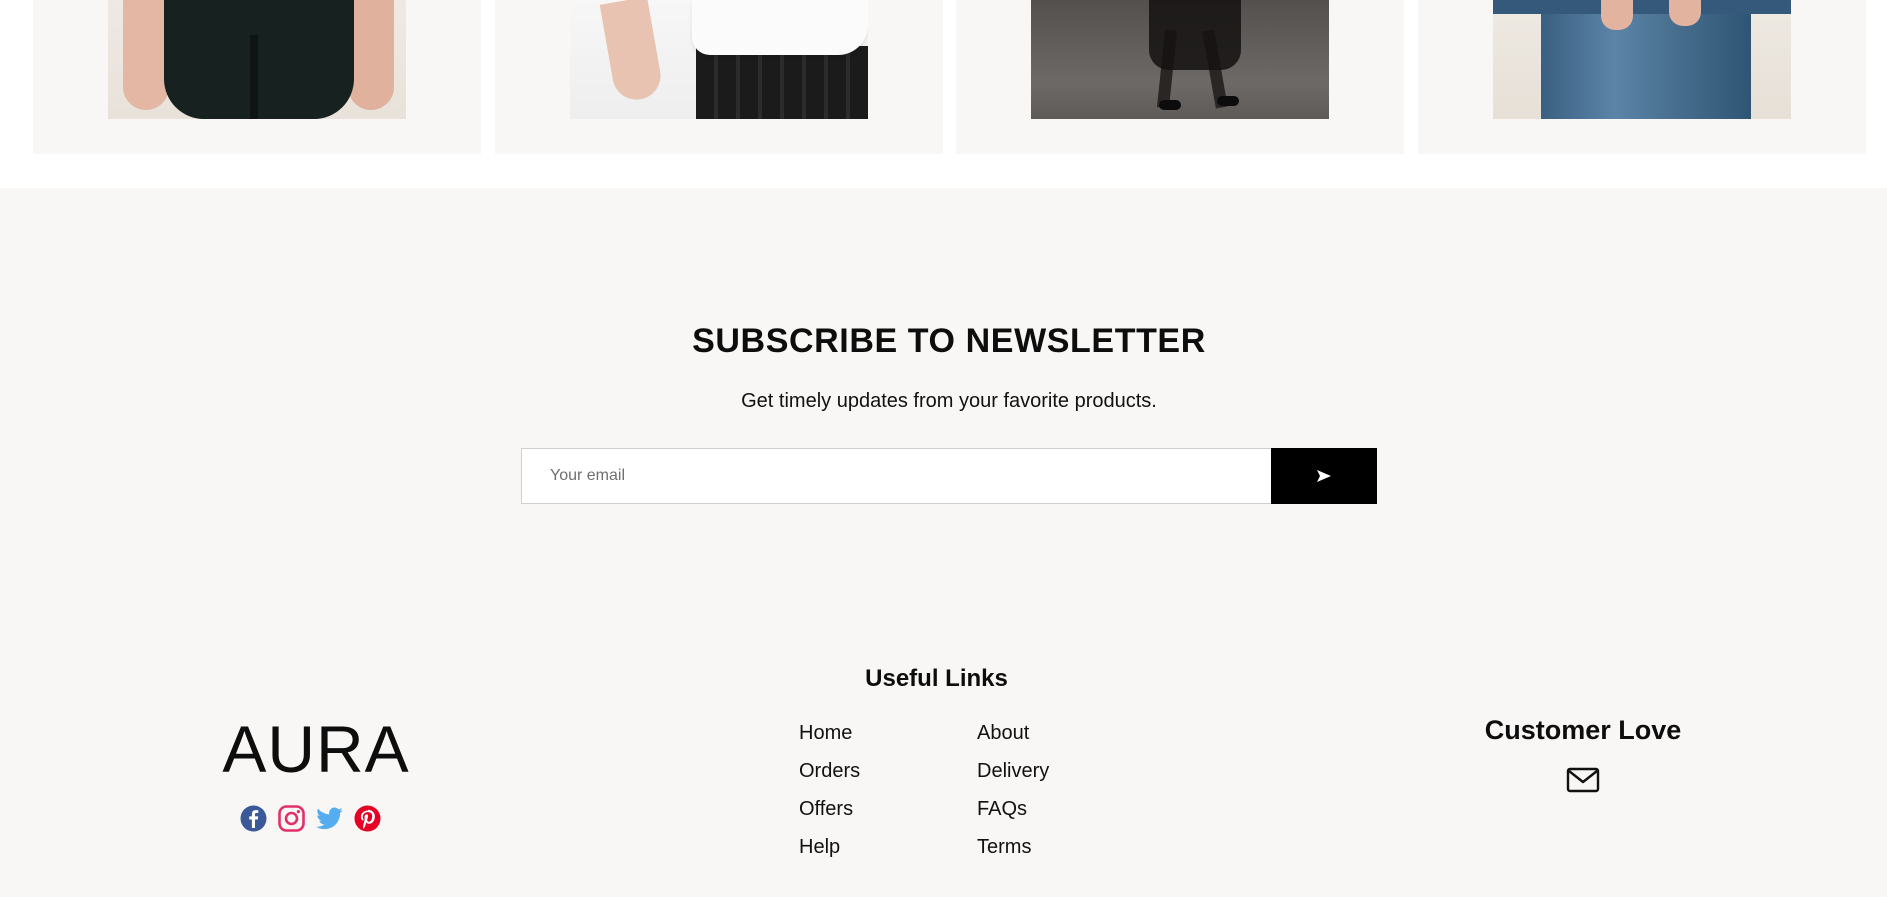 Image resolution: width=1887 pixels, height=897 pixels. I want to click on useful-links-title: Useful Links, so click(936, 678).